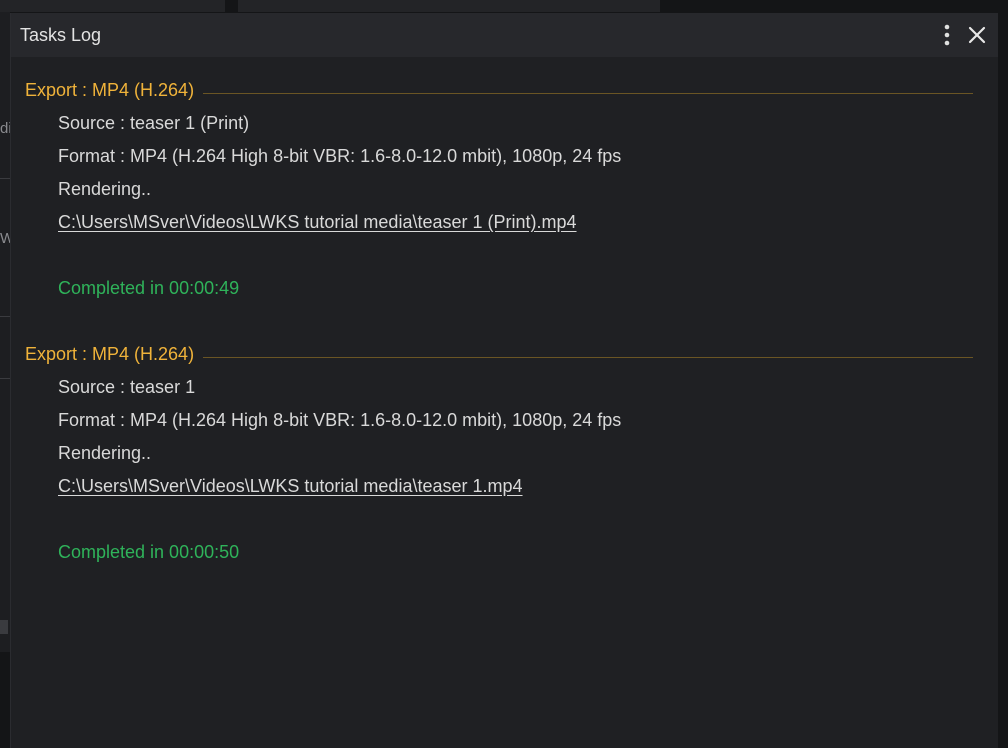 This screenshot has width=1008, height=748. I want to click on task-source: Source : teaser 1 (Print), so click(154, 123).